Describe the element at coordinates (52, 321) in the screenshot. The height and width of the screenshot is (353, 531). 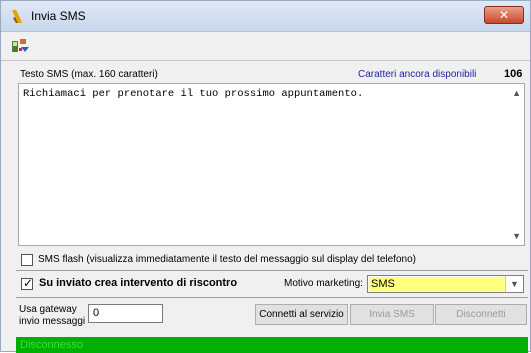
I see `gateway-label-line2: invio messaggi` at that location.